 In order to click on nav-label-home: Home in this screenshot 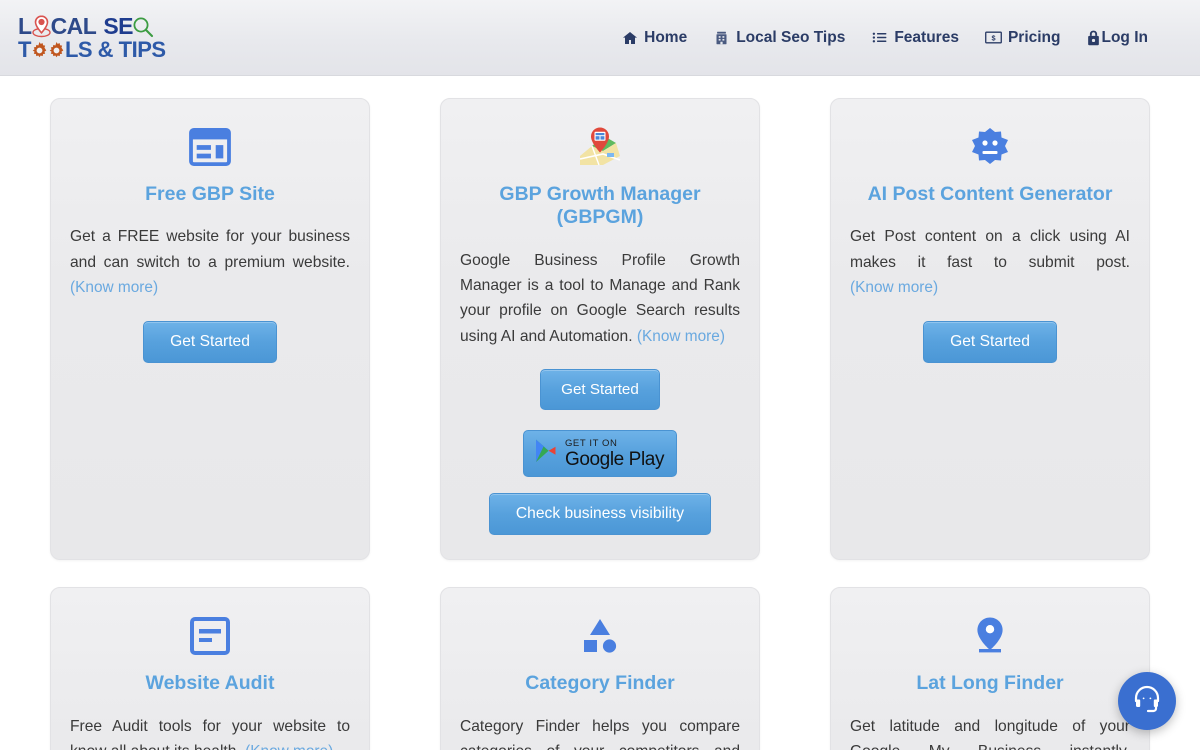, I will do `click(666, 37)`.